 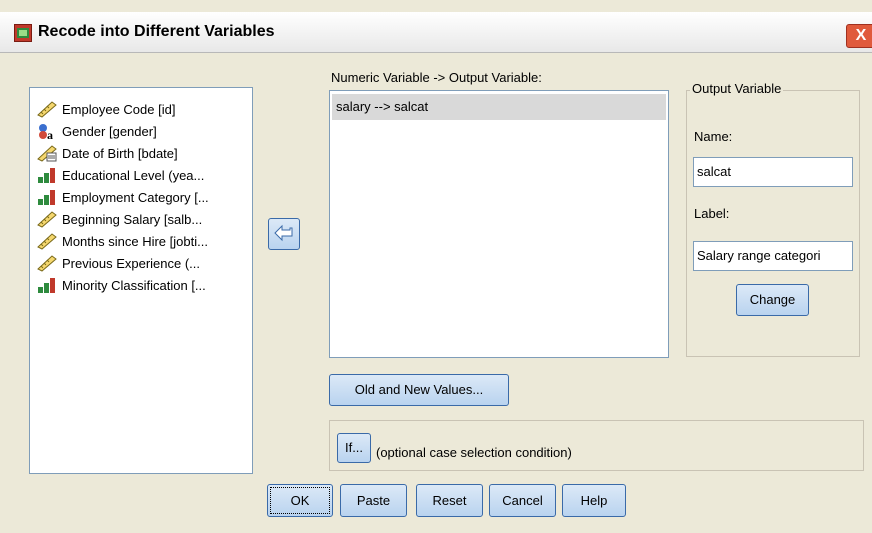 I want to click on list-item: Employee Code [id], so click(x=105, y=109).